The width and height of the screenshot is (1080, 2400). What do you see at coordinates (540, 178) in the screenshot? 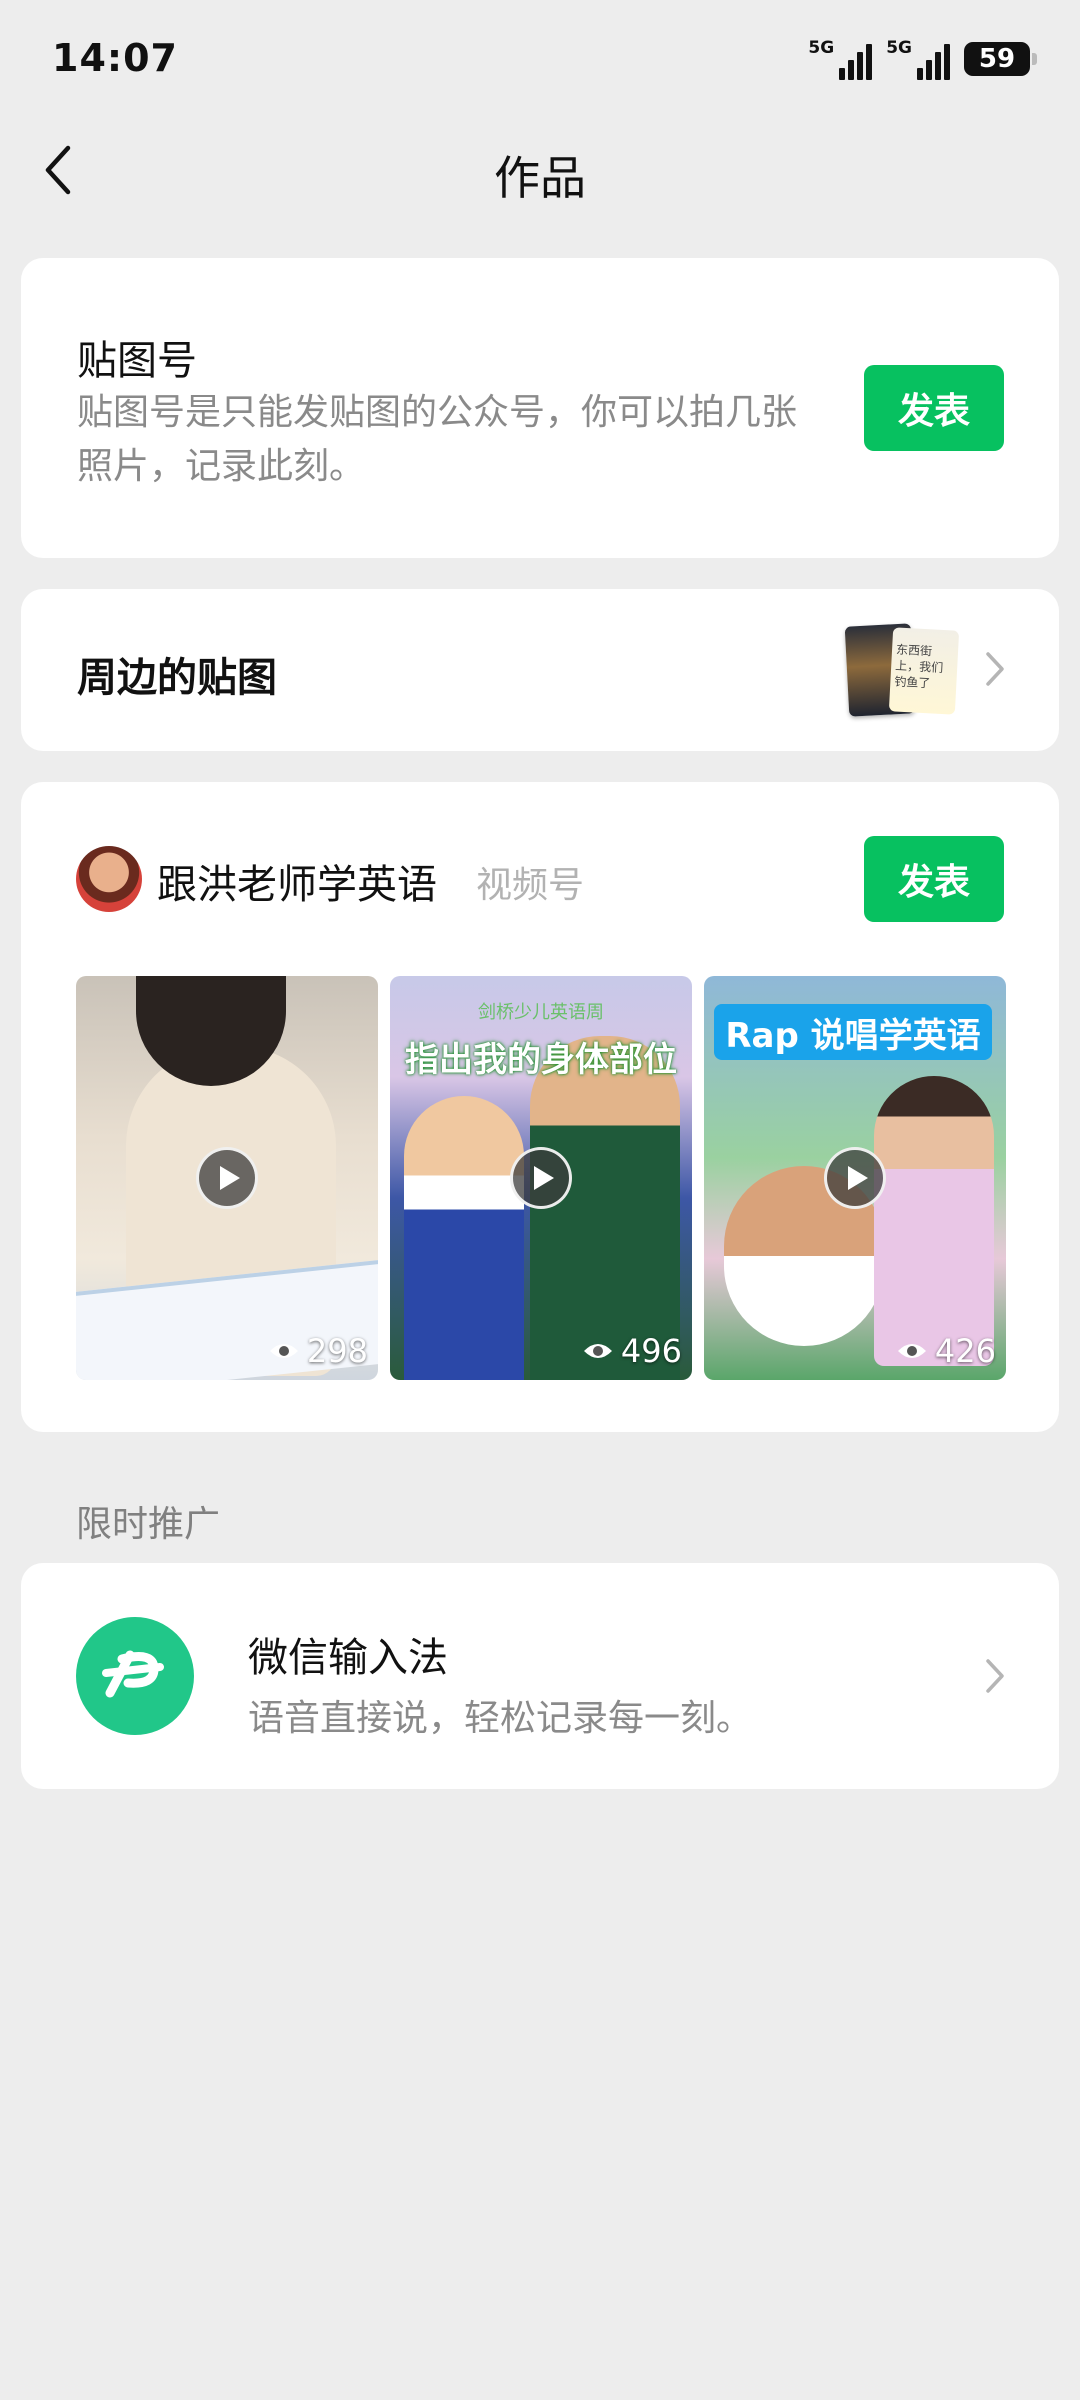
I see `page-title: 作品` at bounding box center [540, 178].